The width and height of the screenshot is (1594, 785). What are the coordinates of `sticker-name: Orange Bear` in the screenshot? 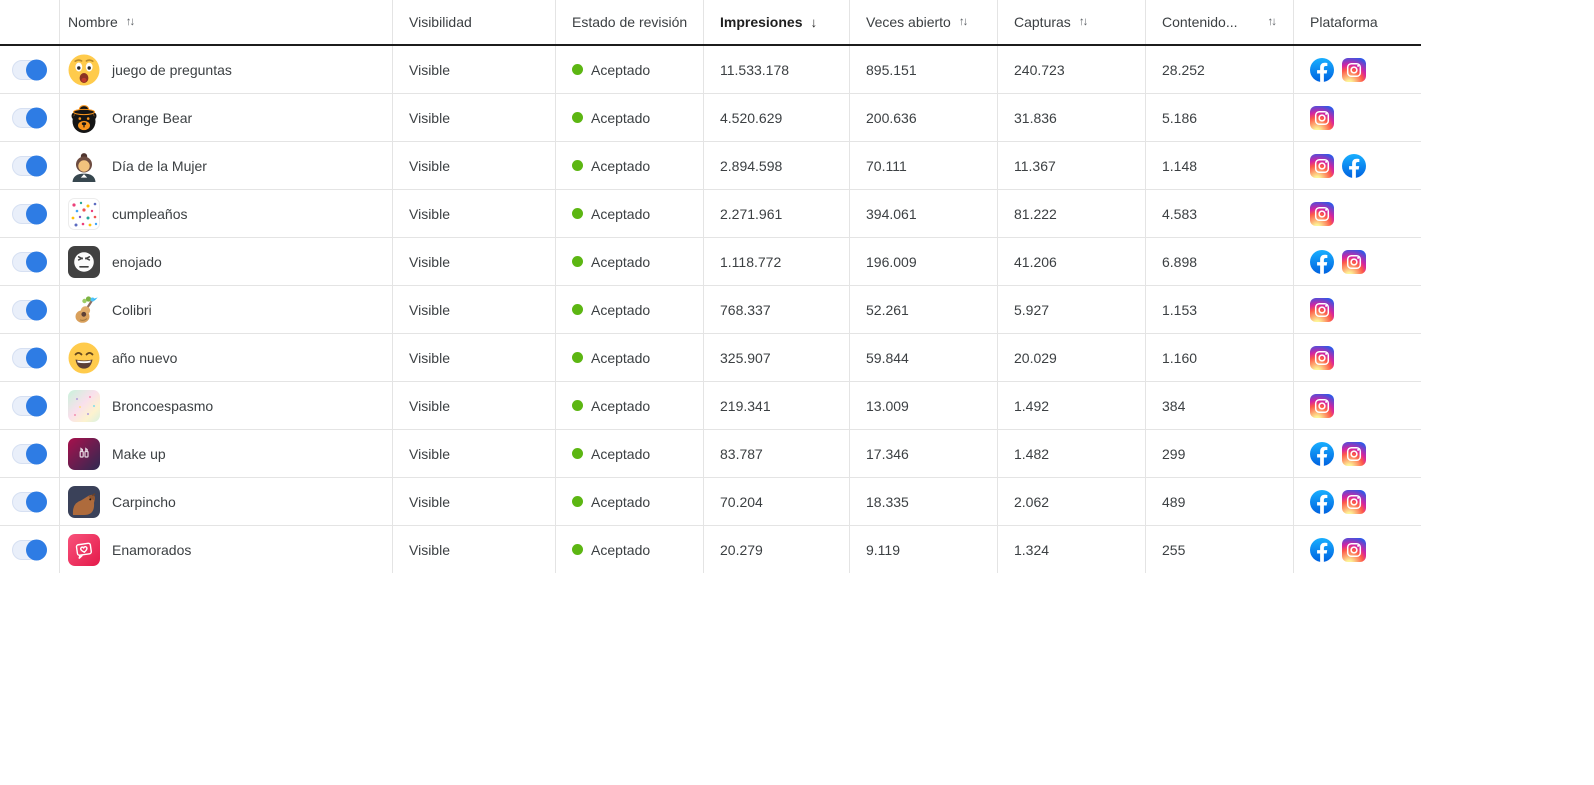 It's located at (152, 117).